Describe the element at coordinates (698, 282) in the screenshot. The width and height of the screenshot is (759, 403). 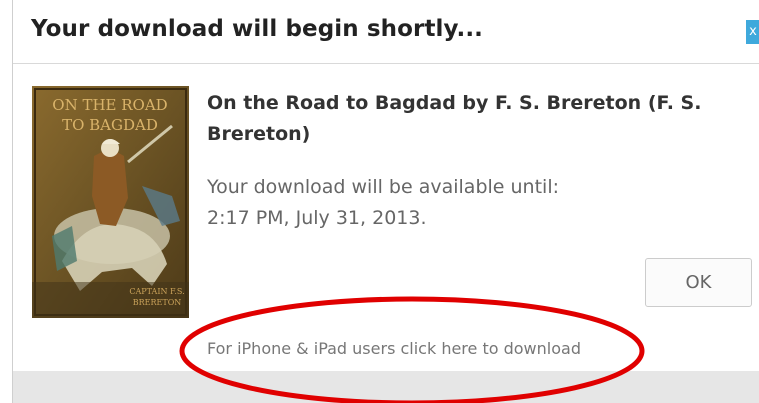
I see `ok-button: OK` at that location.